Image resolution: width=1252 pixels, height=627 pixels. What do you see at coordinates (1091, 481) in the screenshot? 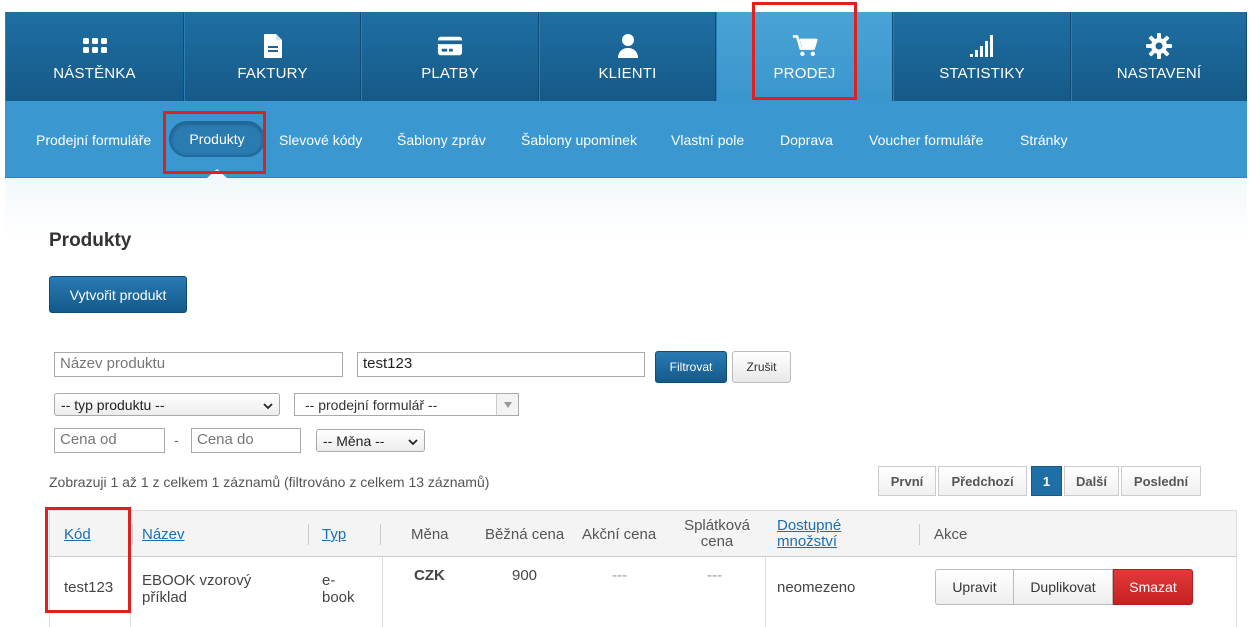
I see `pager-next: Další` at bounding box center [1091, 481].